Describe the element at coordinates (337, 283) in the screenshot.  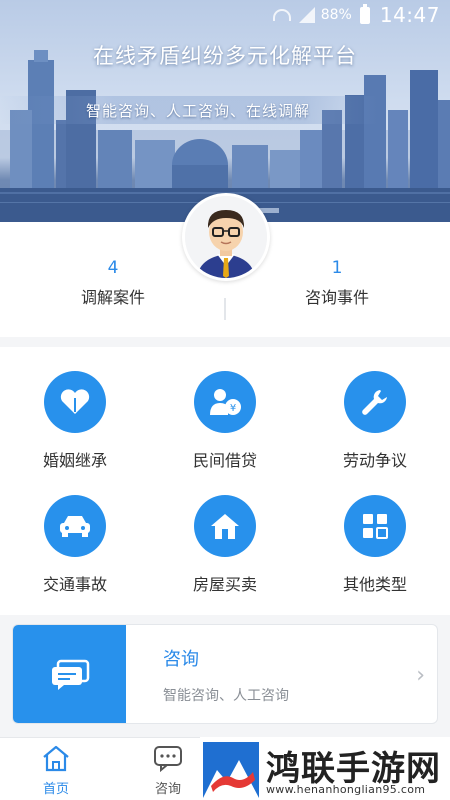
I see `stat-consult-events: 1 咨询事件` at that location.